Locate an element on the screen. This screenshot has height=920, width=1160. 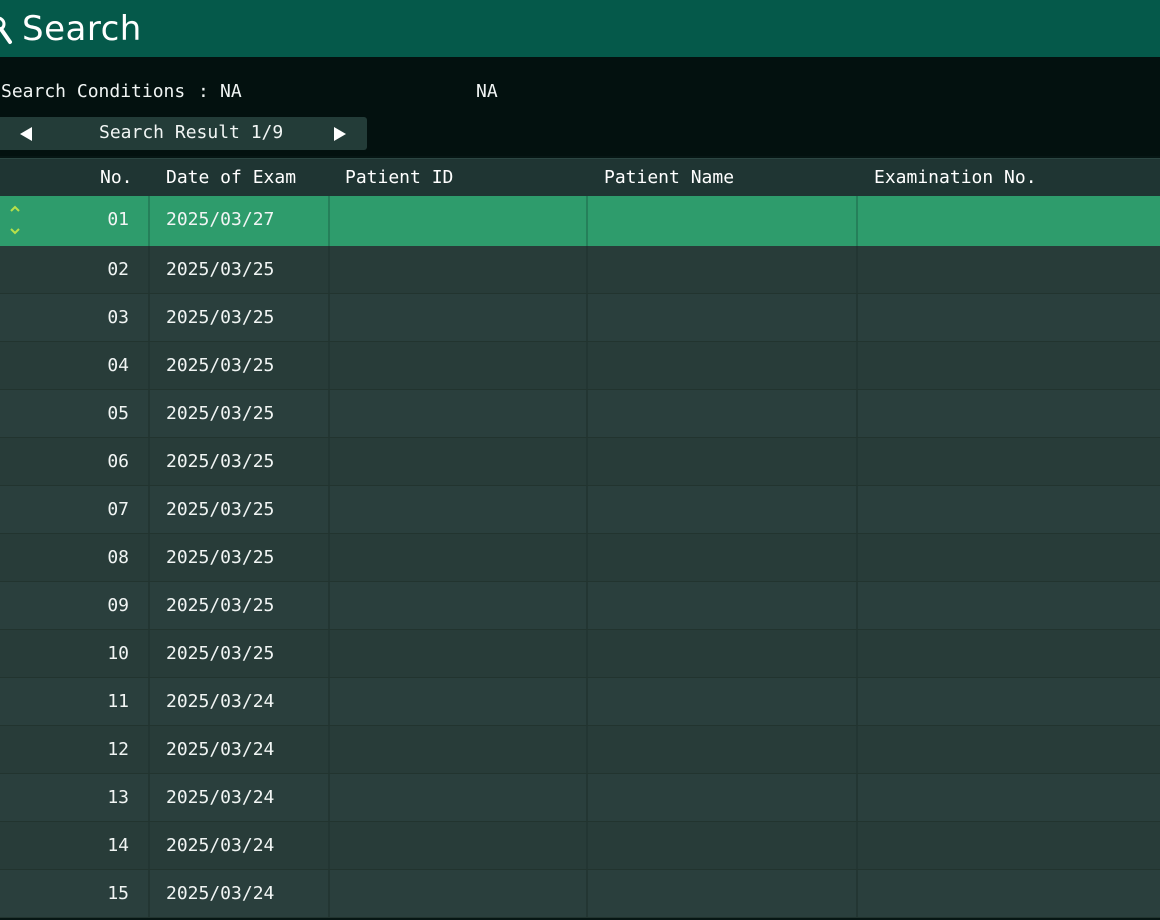
table-row: 08 2025/03/25 is located at coordinates (580, 558).